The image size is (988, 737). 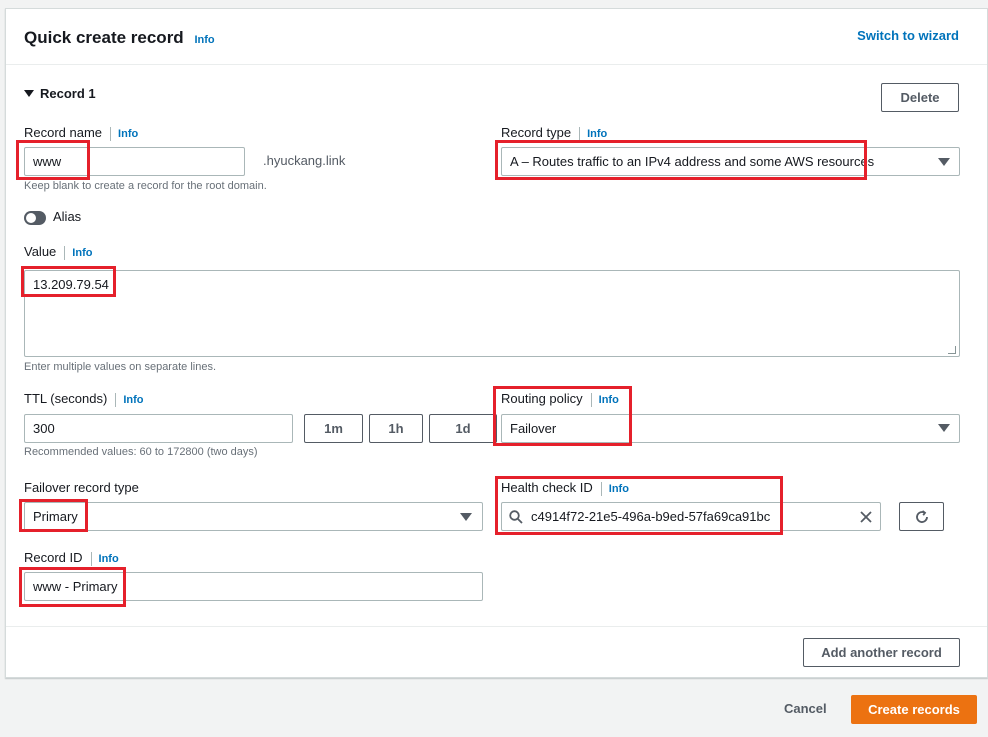 I want to click on routing-policy-chevron-down-icon, so click(x=944, y=428).